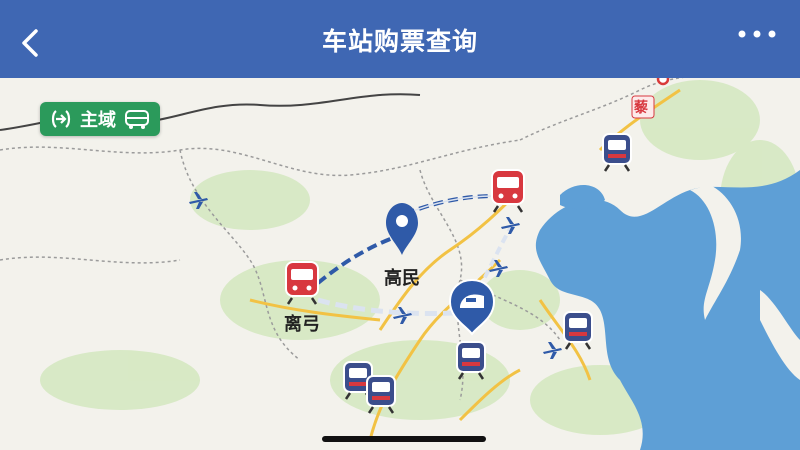  Describe the element at coordinates (137, 119) in the screenshot. I see `bus-icon` at that location.